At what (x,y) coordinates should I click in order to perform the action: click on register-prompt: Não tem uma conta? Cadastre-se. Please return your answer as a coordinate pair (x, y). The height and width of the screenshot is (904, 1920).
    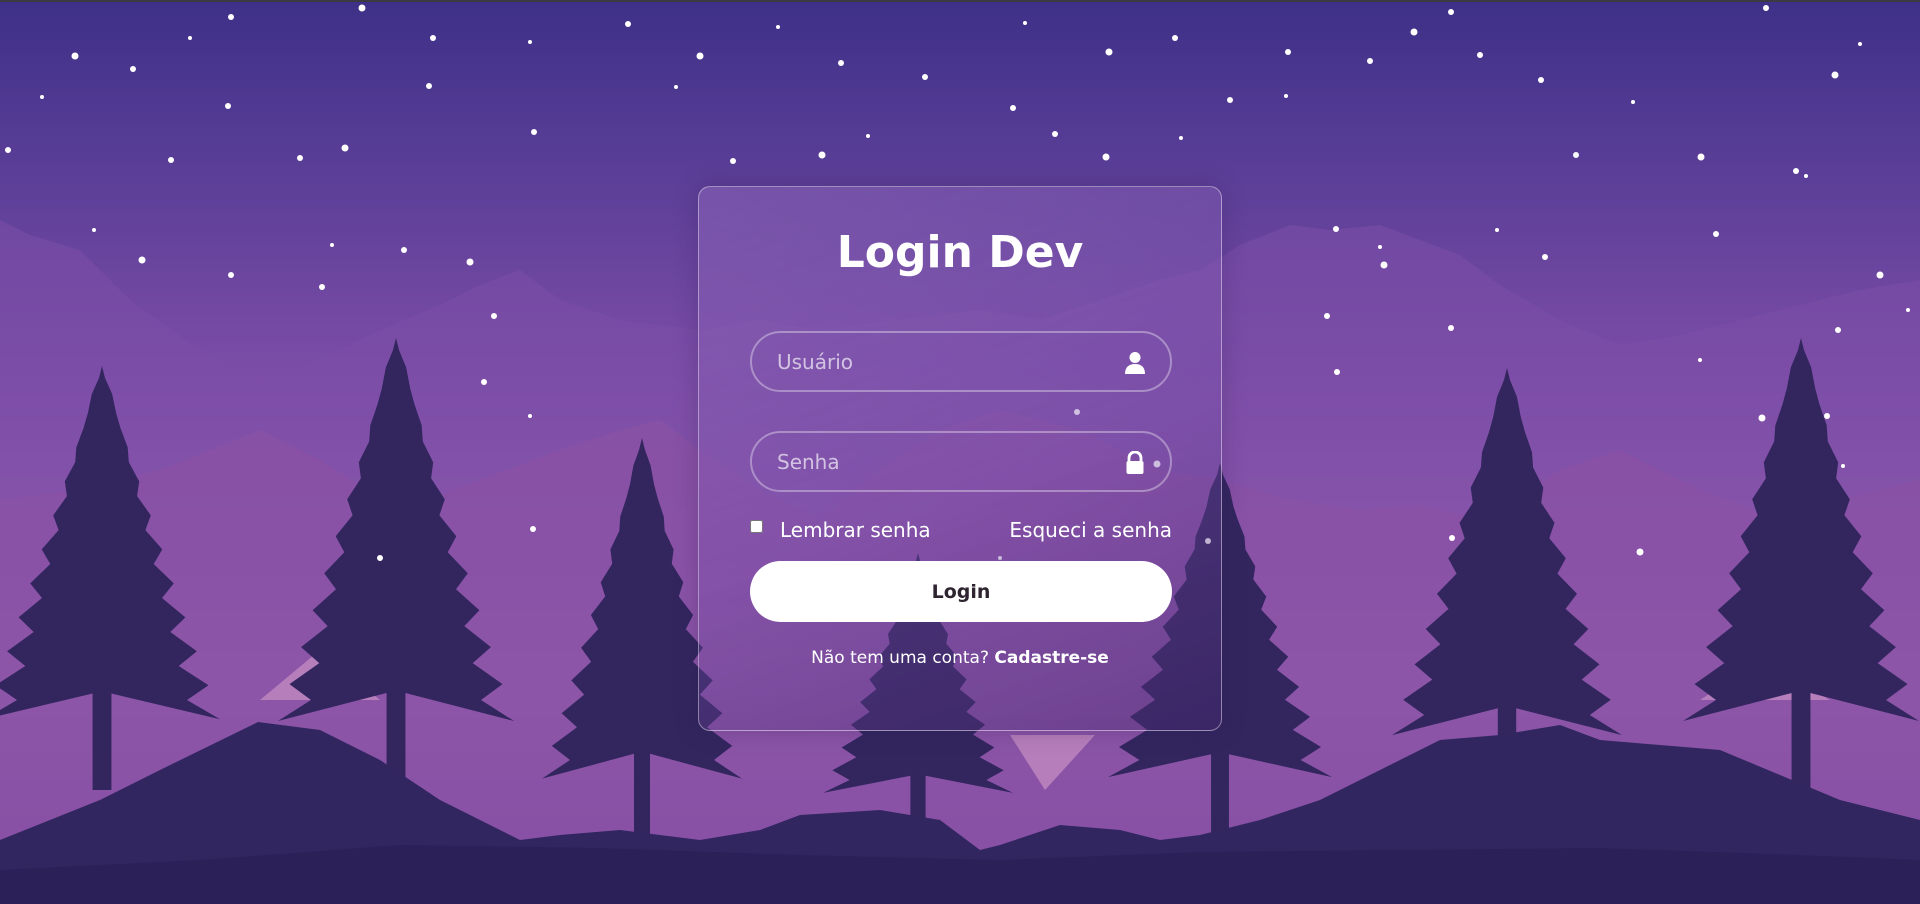
    Looking at the image, I should click on (960, 658).